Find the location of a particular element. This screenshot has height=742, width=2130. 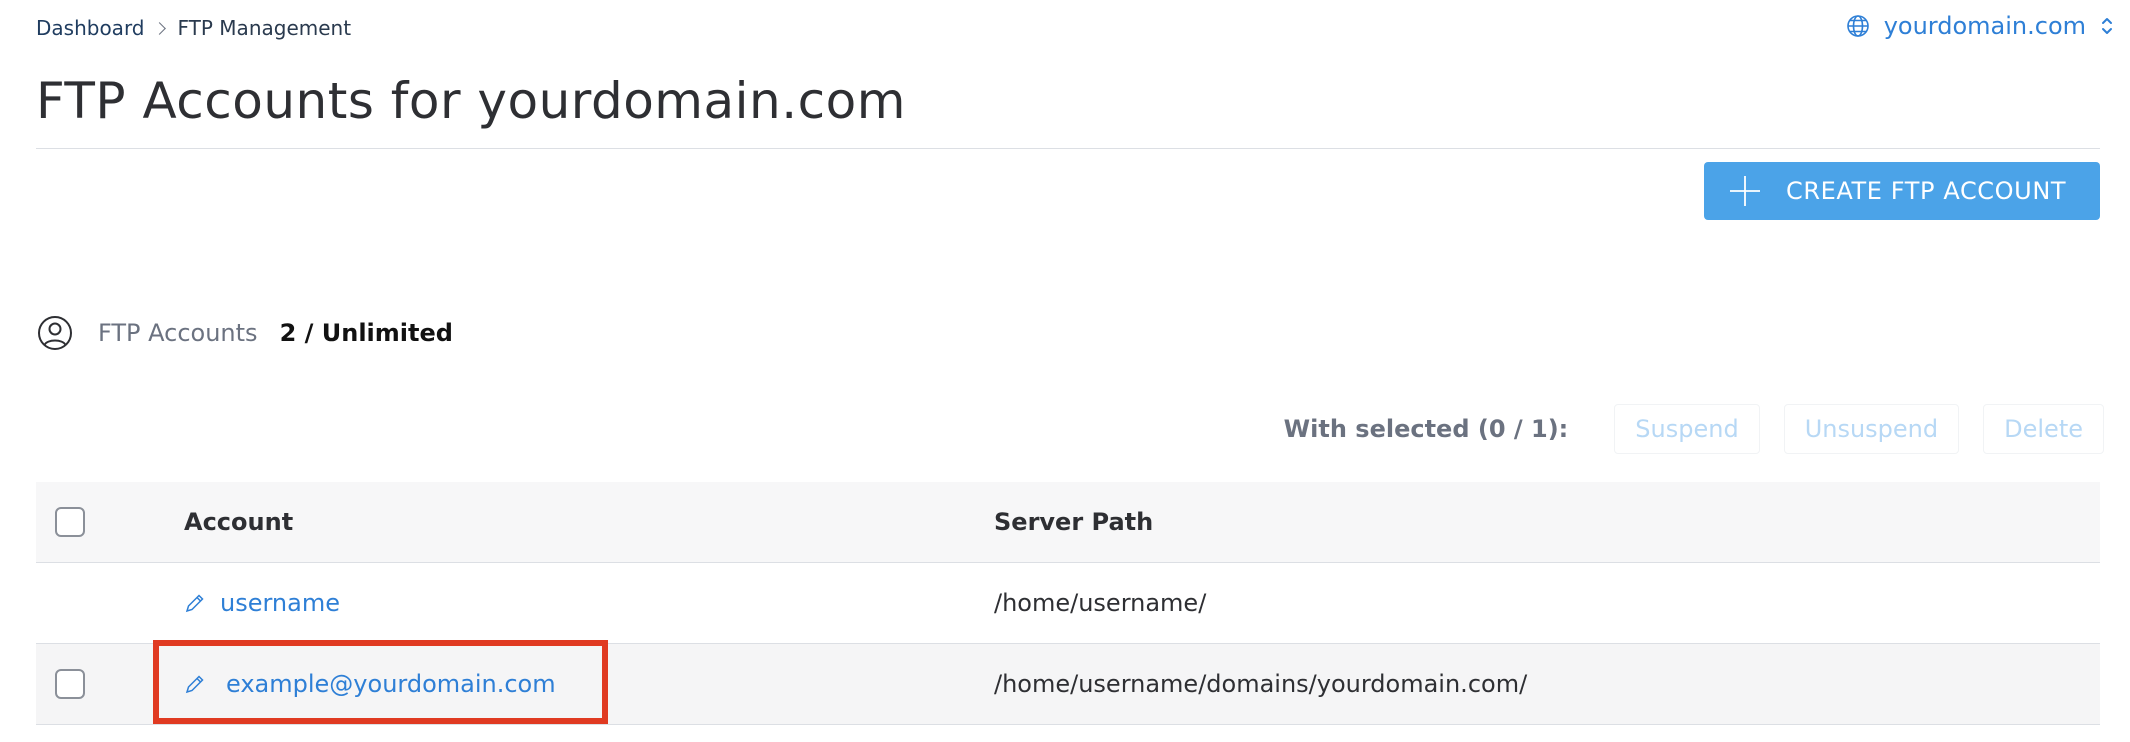

unsuspend-button: Unsuspend is located at coordinates (1871, 429).